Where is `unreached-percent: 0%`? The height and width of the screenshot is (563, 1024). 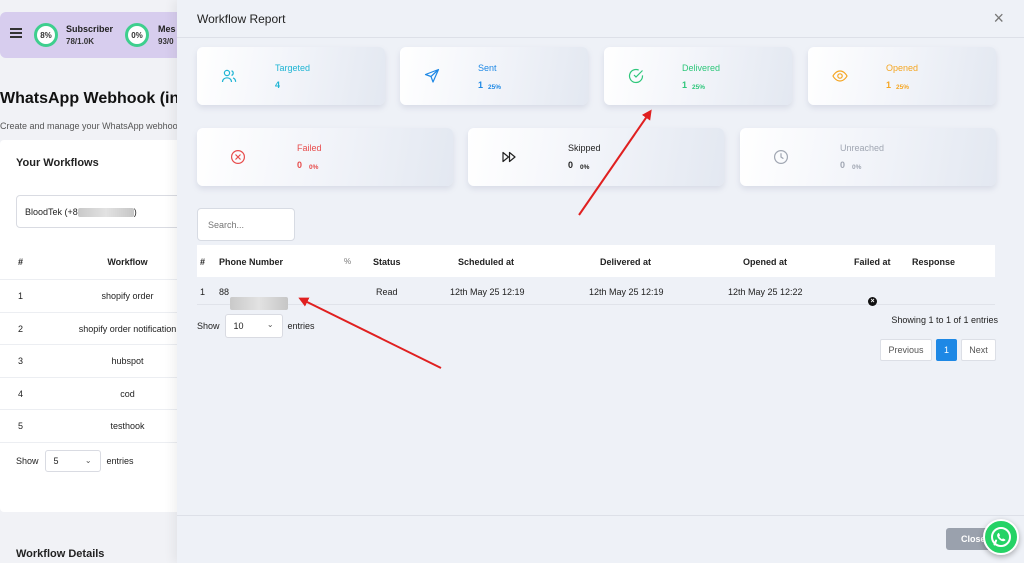
unreached-percent: 0% is located at coordinates (857, 167).